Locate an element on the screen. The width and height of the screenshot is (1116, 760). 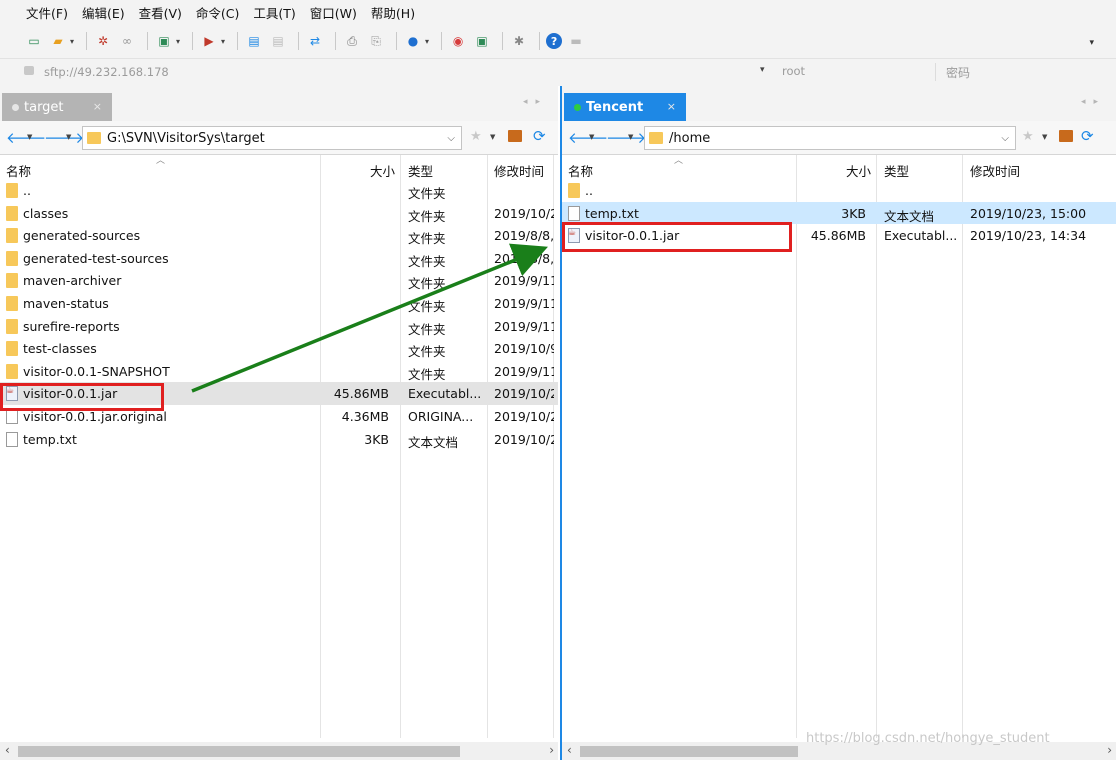
file-size: 3KB is located at coordinates (853, 213).